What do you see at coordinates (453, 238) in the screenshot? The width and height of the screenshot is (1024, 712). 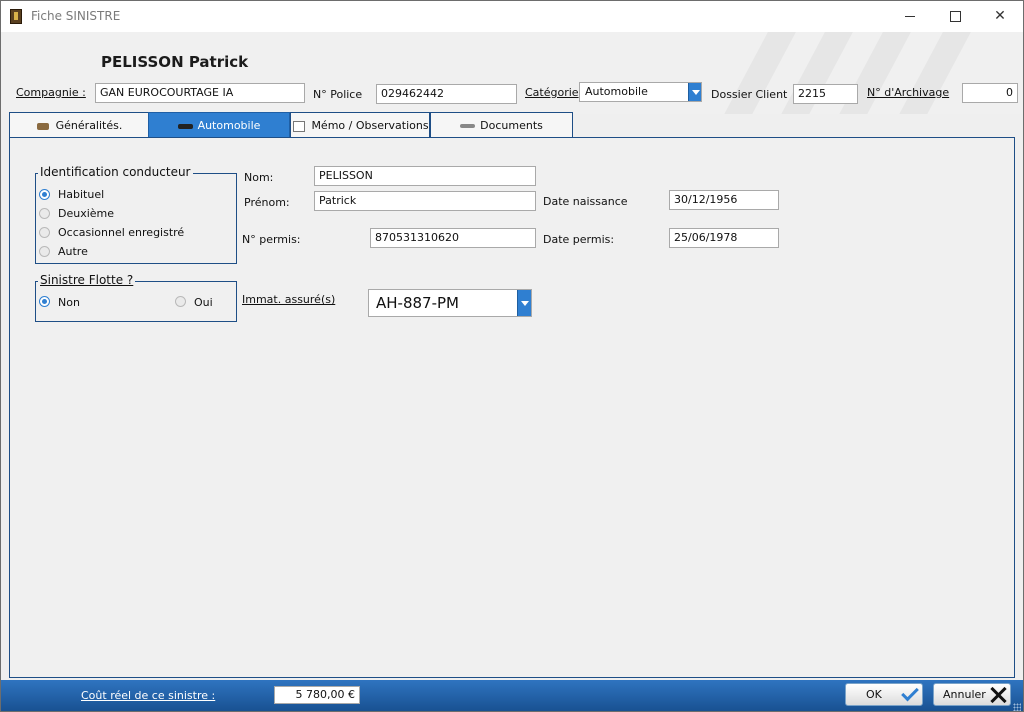 I see `permis-field: 870531310620` at bounding box center [453, 238].